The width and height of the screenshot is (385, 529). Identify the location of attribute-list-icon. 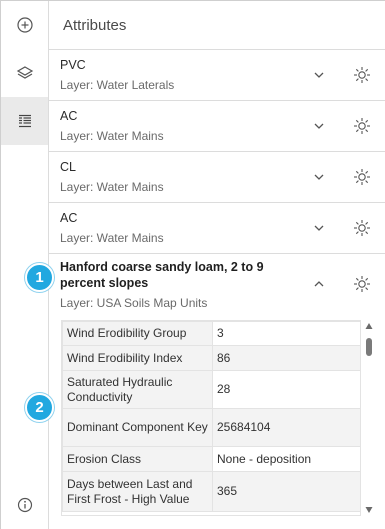
(24, 121).